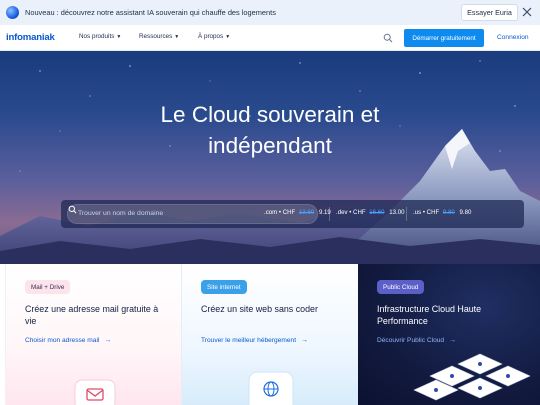 This screenshot has height=405, width=540. Describe the element at coordinates (513, 37) in the screenshot. I see `login-link: Connexion` at that location.